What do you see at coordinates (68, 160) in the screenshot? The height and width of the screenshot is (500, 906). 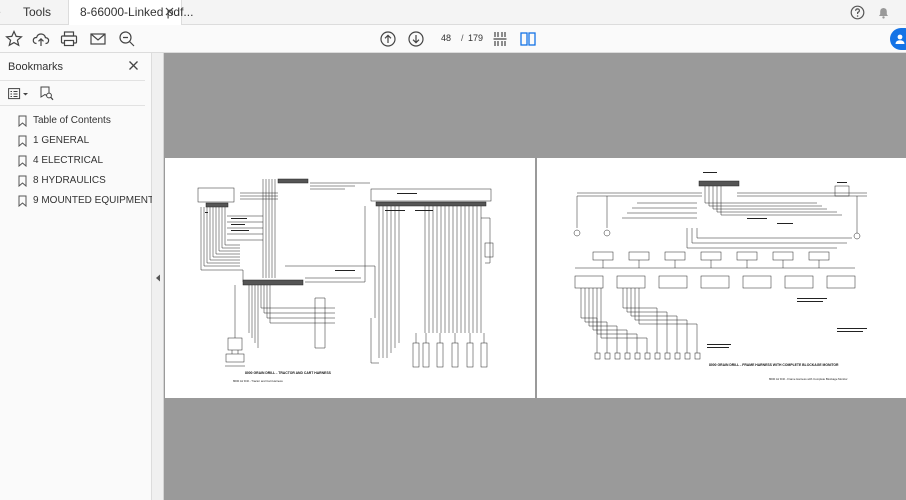 I see `bookmark-label: 4 ELECTRICAL` at bounding box center [68, 160].